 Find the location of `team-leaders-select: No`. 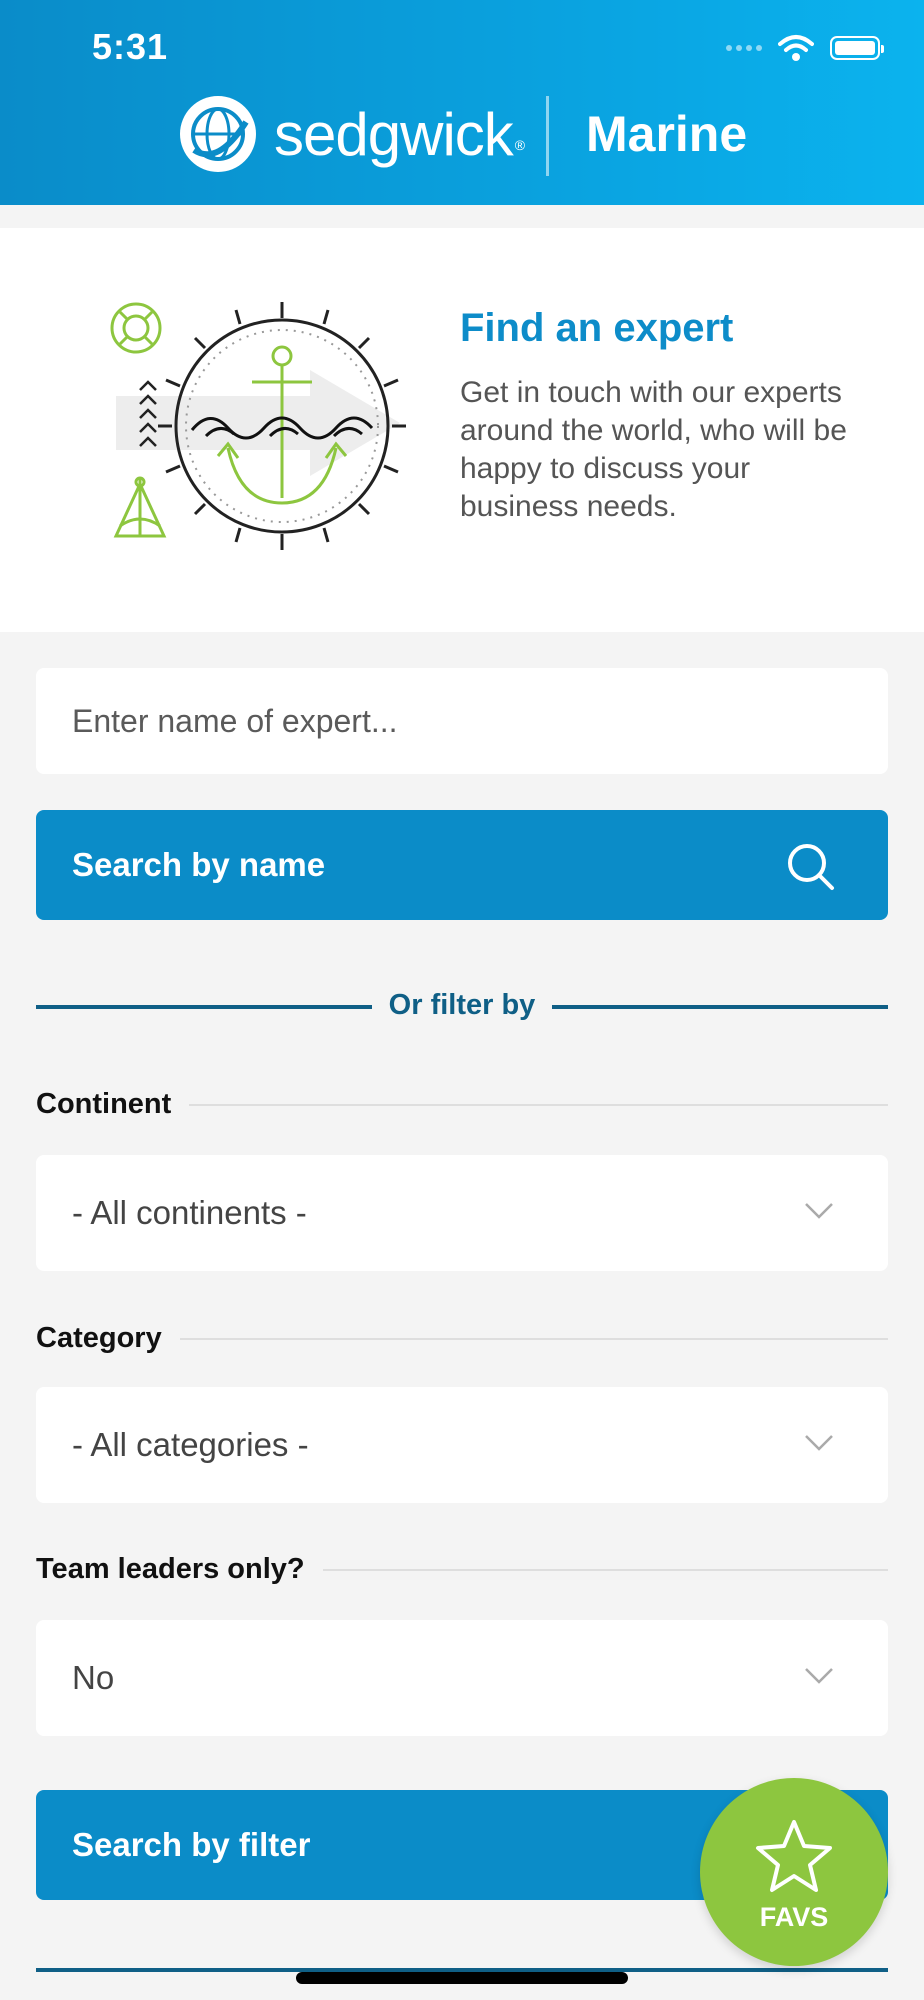

team-leaders-select: No is located at coordinates (462, 1678).